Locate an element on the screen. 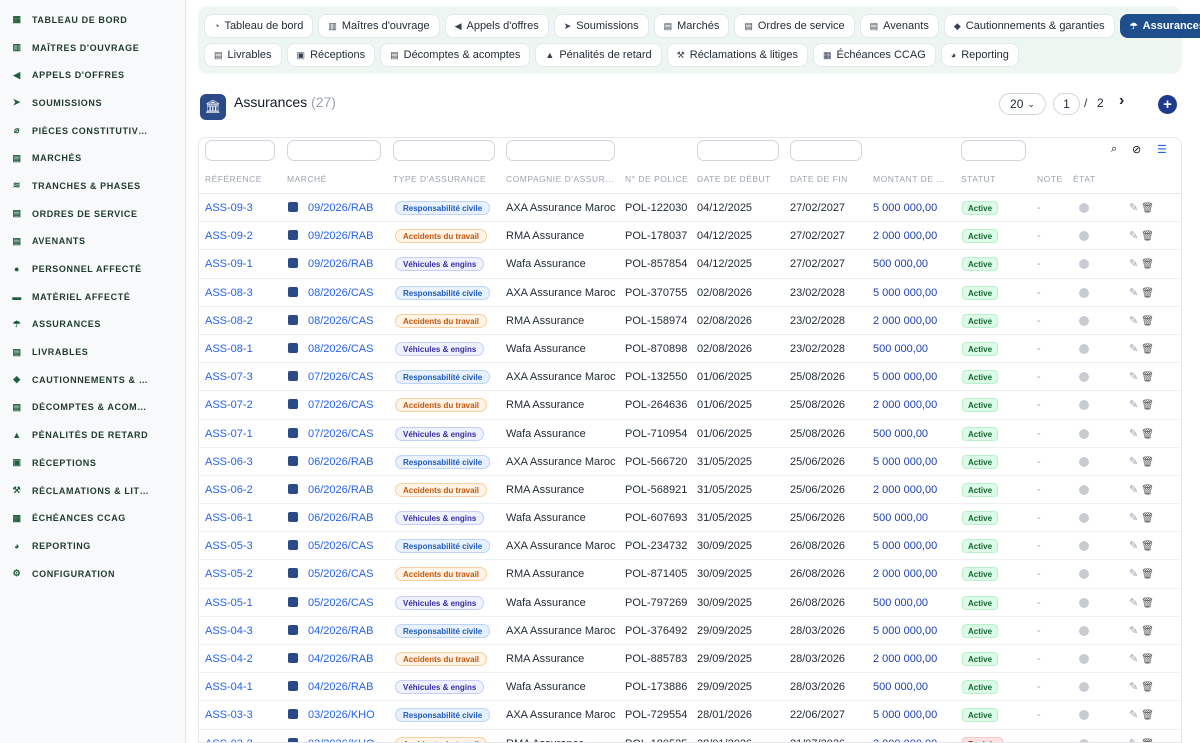  reference-link: ASS-05-3 is located at coordinates (229, 546).